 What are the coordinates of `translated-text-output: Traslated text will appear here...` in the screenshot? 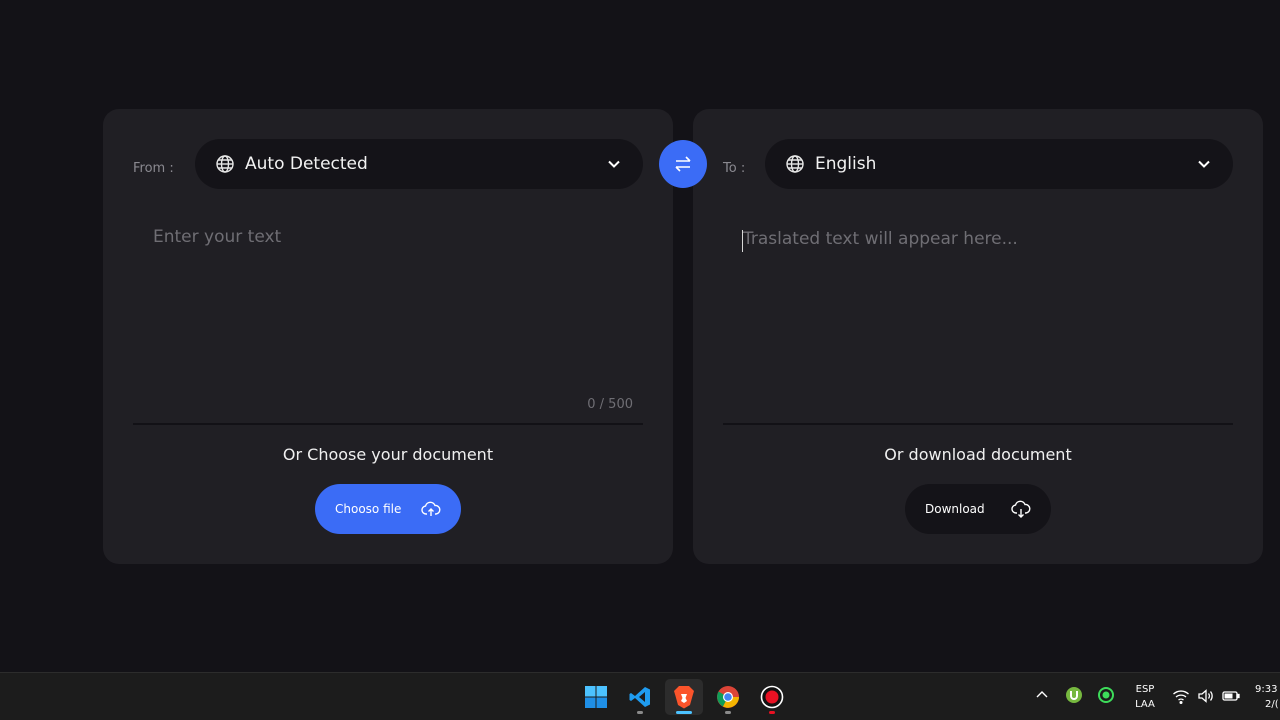 It's located at (978, 316).